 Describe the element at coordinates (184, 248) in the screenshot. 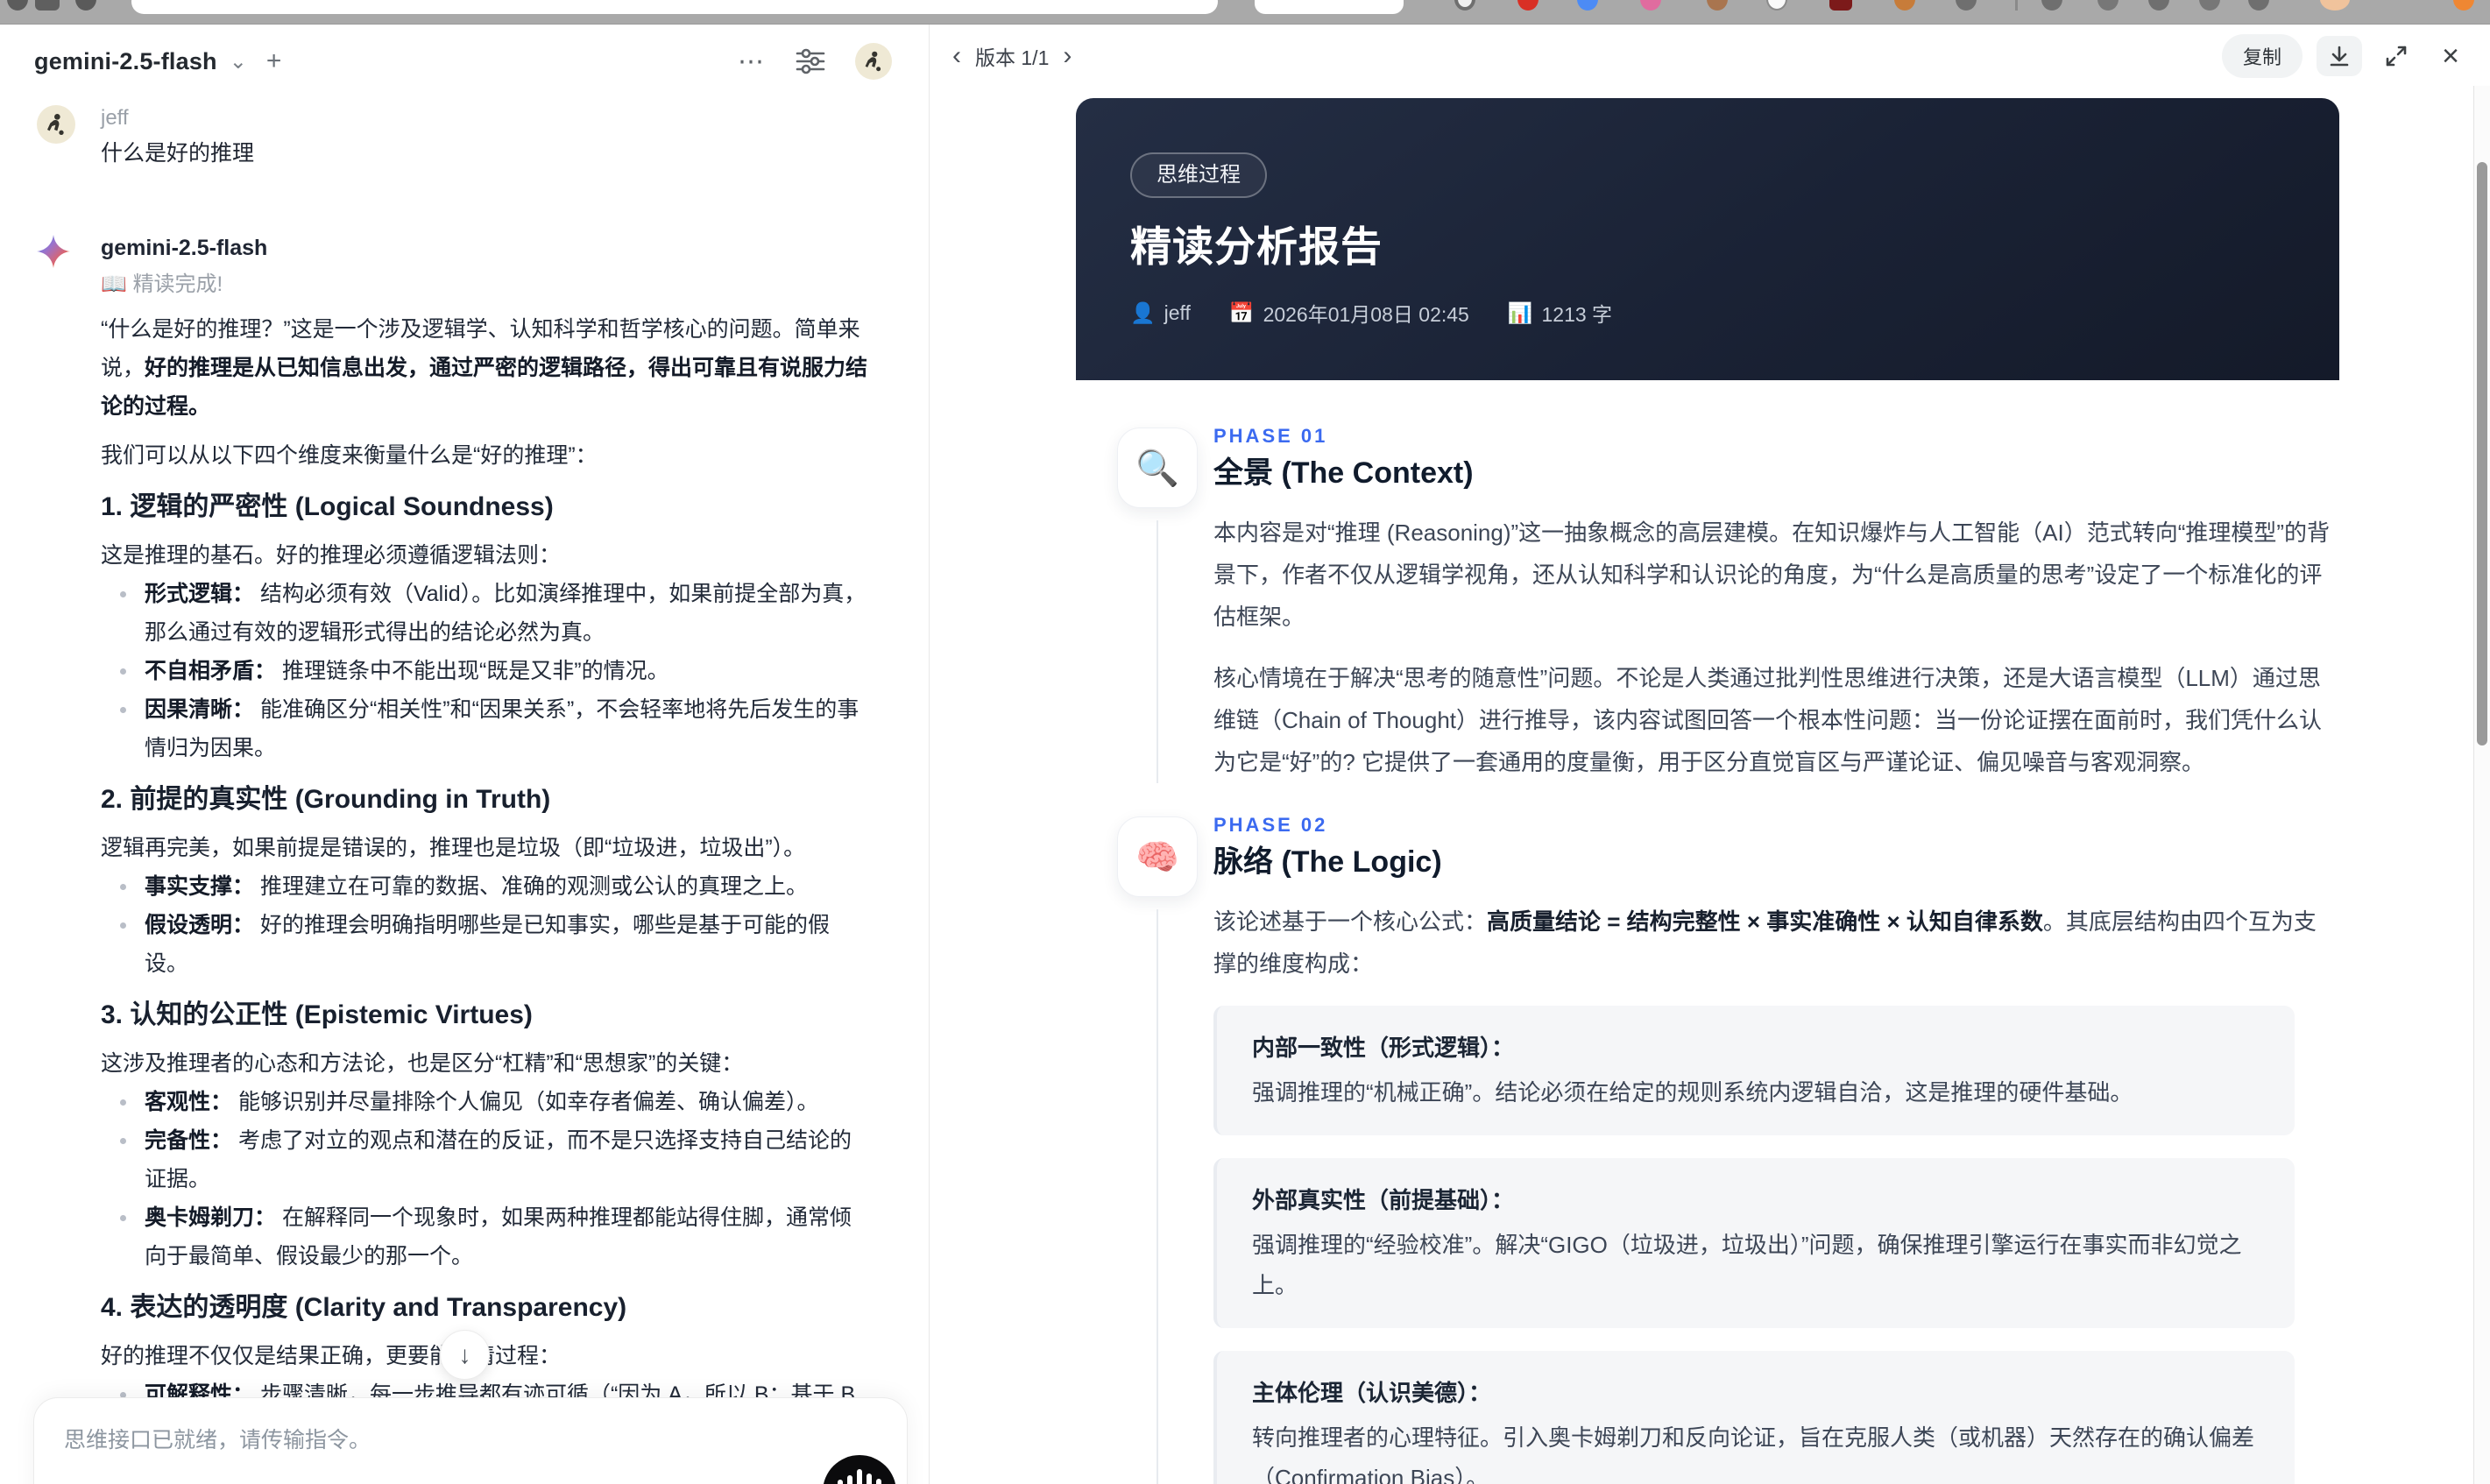

I see `assistant-name: gemini-2.5-flash` at that location.